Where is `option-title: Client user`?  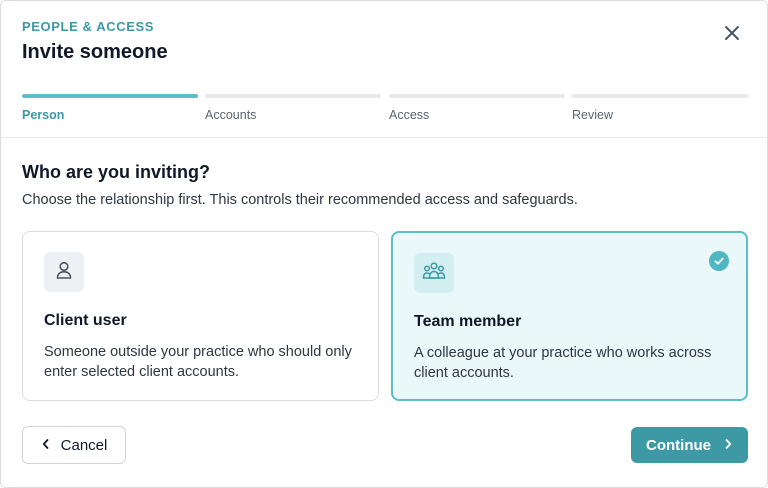 option-title: Client user is located at coordinates (85, 320).